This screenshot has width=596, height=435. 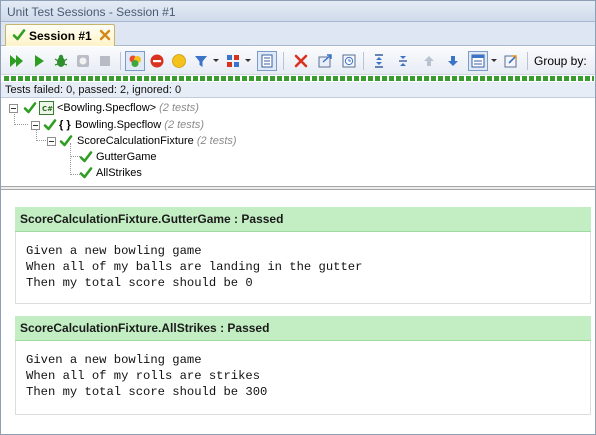 What do you see at coordinates (233, 61) in the screenshot?
I see `categories-icon` at bounding box center [233, 61].